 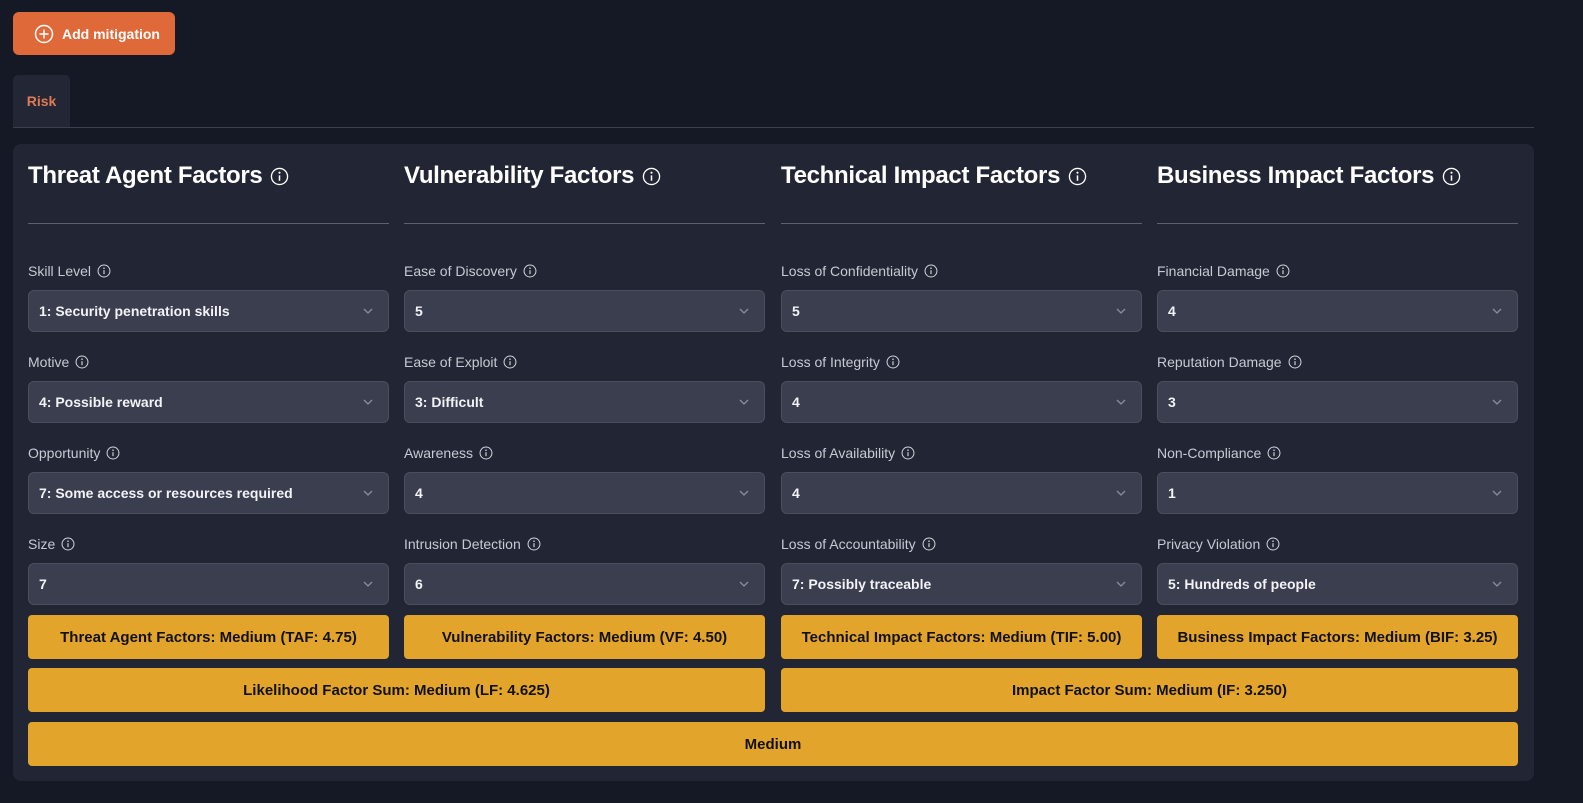 What do you see at coordinates (42, 544) in the screenshot?
I see `field-label-text: Size` at bounding box center [42, 544].